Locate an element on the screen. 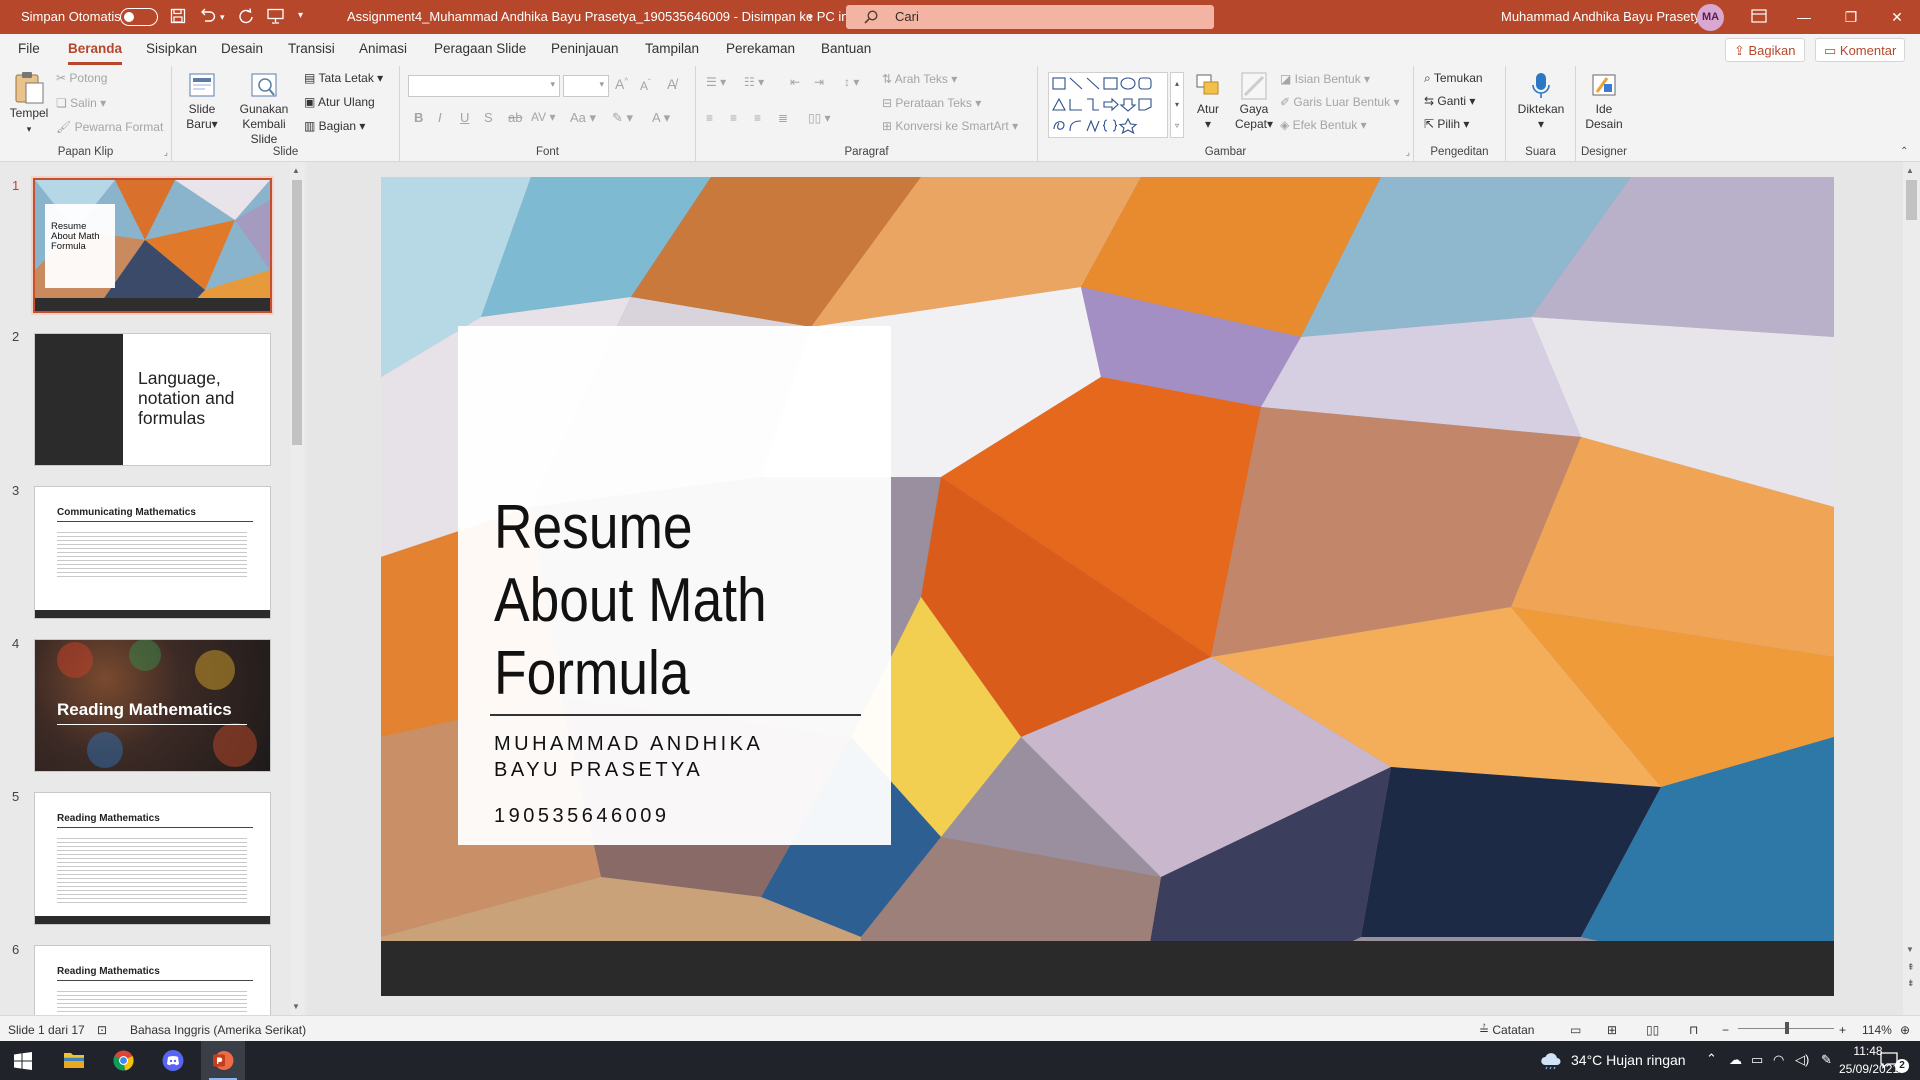  tab-insert: Sisipkan is located at coordinates (171, 48).